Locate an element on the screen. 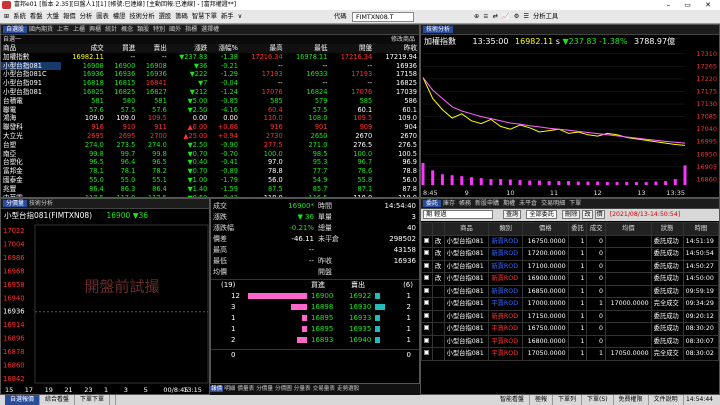 The image size is (720, 405). status-link: 智能看盤 is located at coordinates (513, 400).